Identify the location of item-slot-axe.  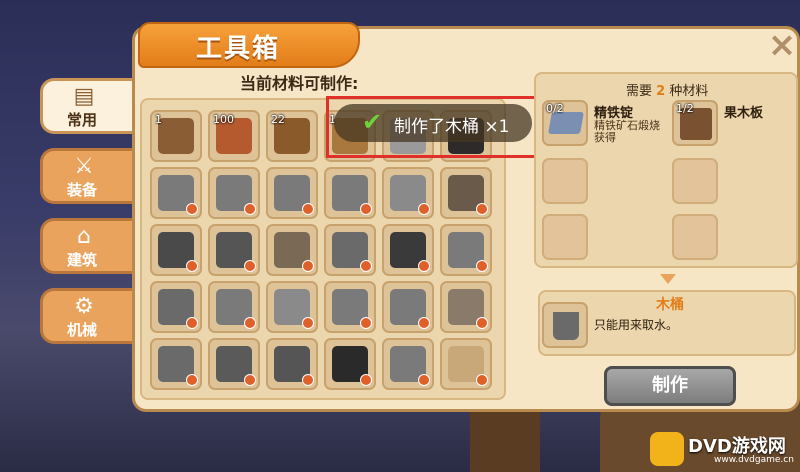
(176, 193).